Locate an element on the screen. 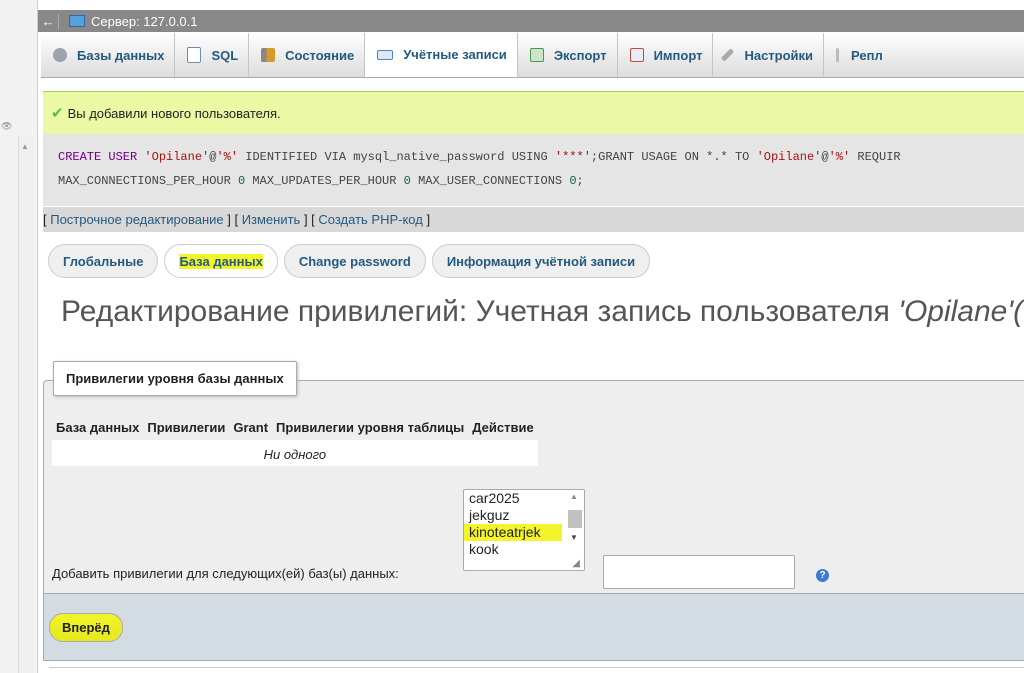 This screenshot has height=673, width=1024. tab-label: Репл is located at coordinates (867, 55).